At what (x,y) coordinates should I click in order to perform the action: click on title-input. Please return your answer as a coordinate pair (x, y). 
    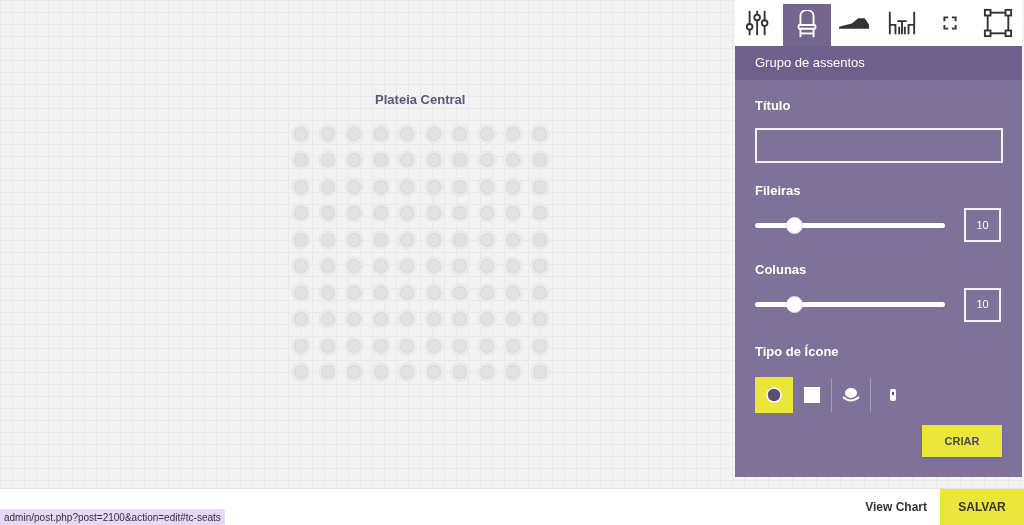
    Looking at the image, I should click on (879, 145).